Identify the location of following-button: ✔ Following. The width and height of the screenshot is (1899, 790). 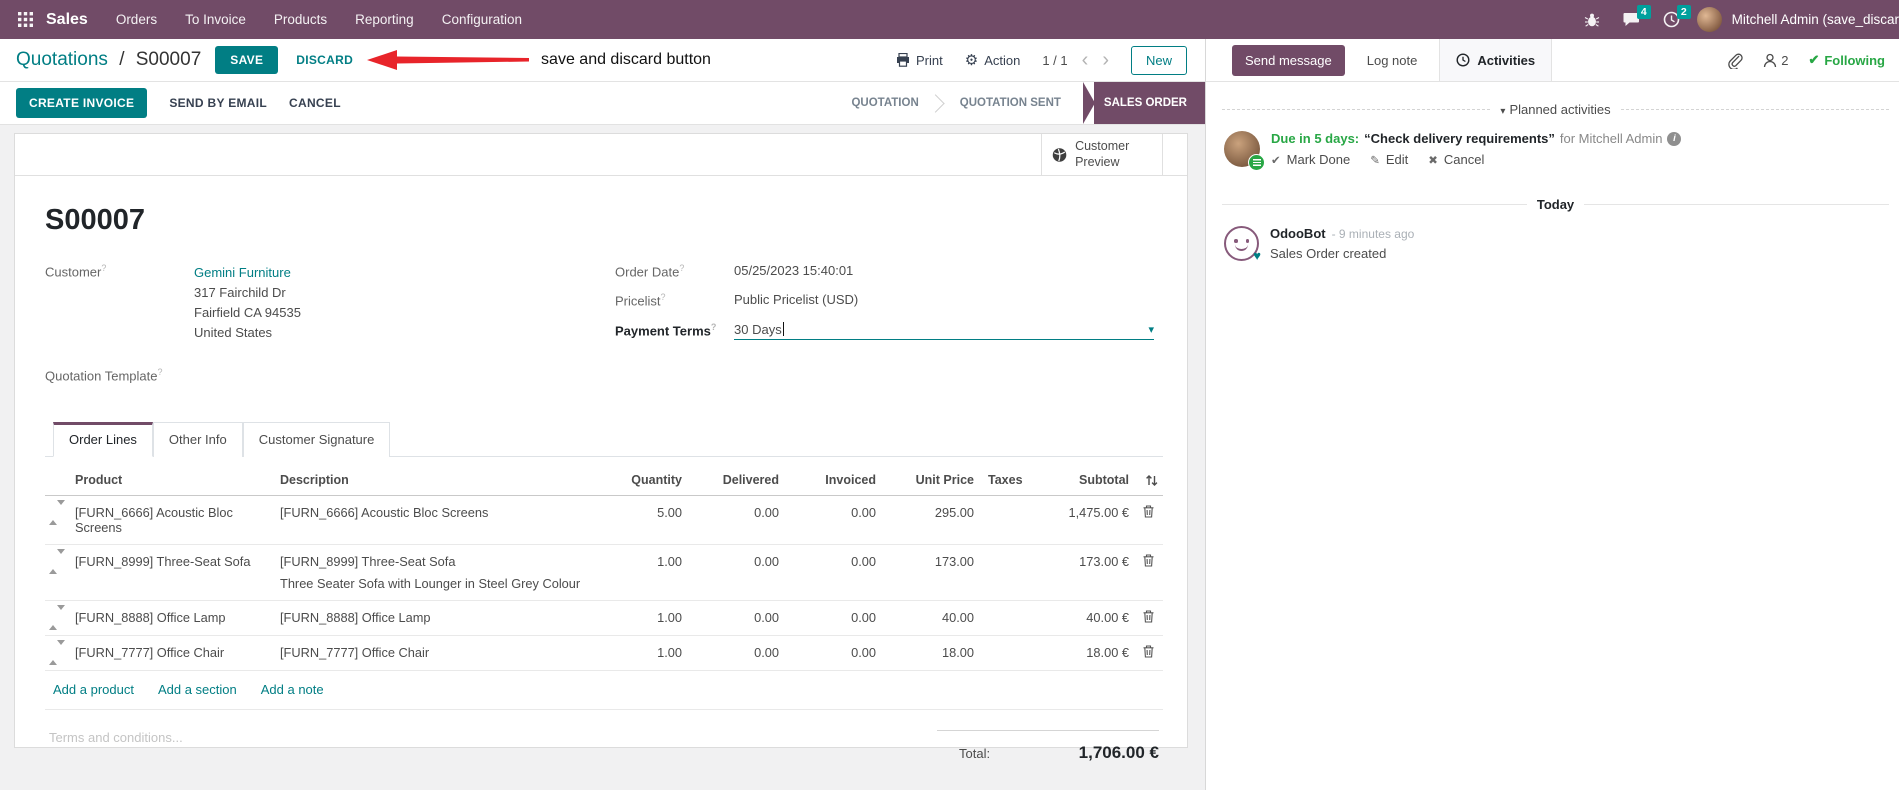
(1846, 60).